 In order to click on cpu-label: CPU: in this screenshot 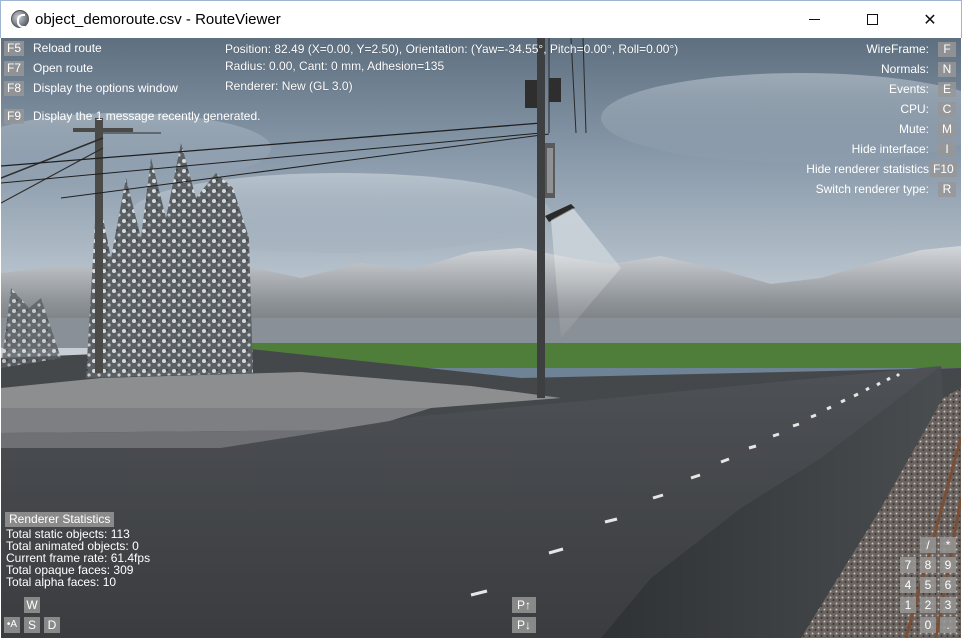, I will do `click(914, 109)`.